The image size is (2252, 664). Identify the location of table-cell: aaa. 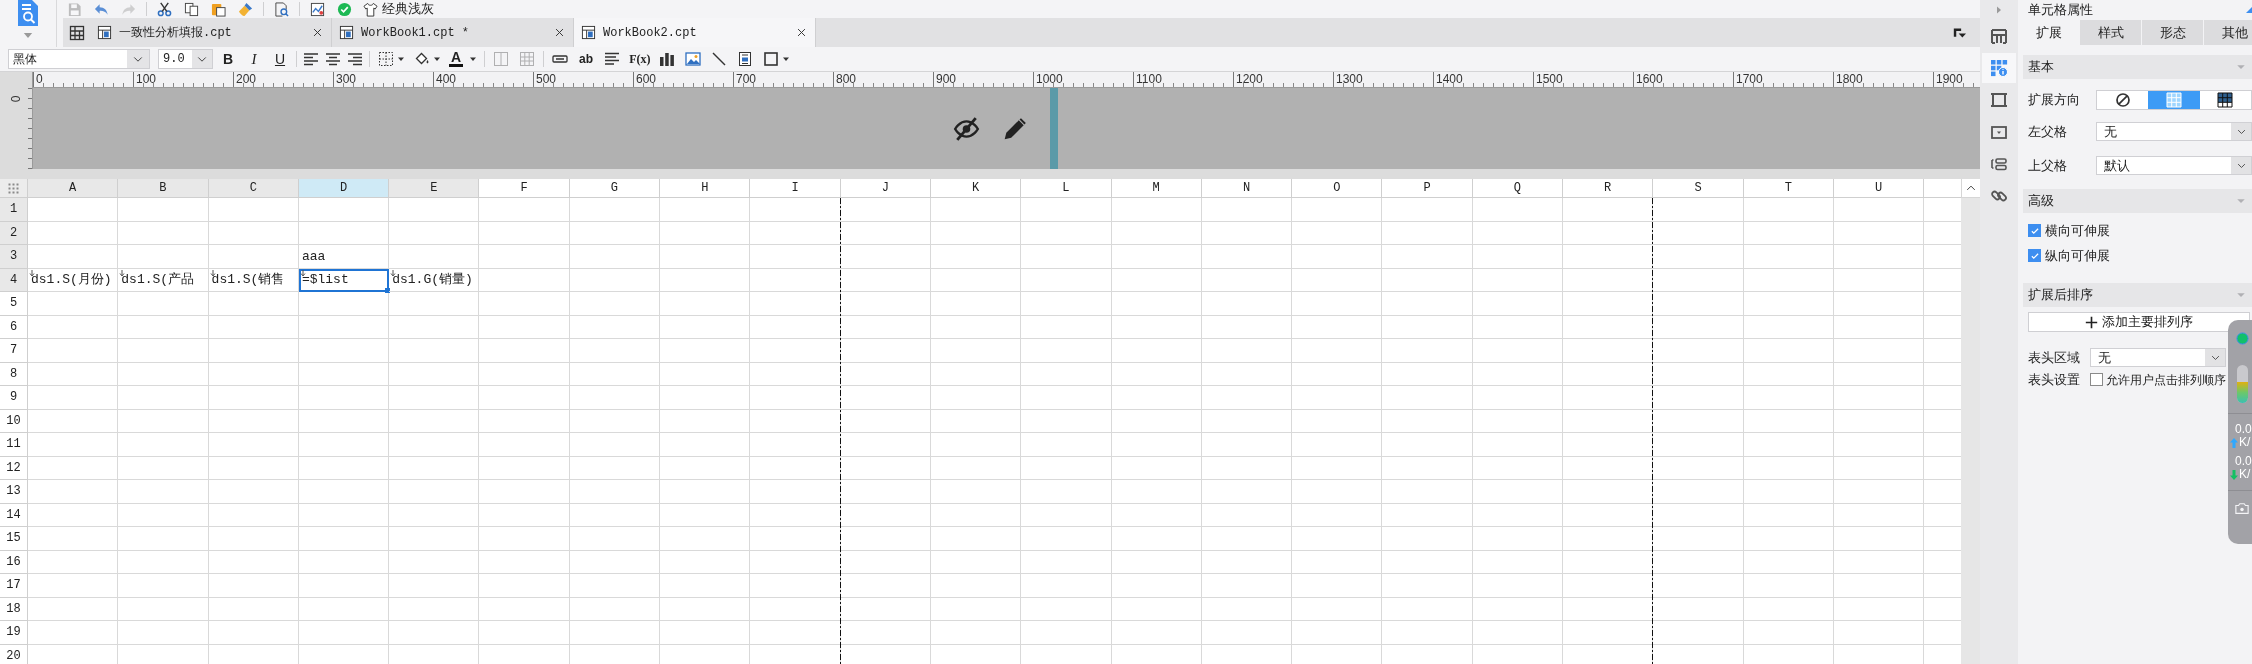
(344, 257).